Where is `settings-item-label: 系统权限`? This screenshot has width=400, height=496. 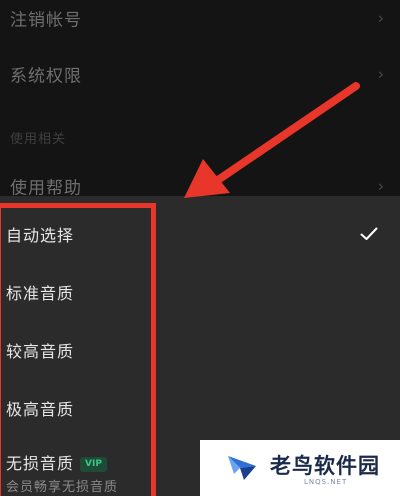
settings-item-label: 系统权限 is located at coordinates (46, 76).